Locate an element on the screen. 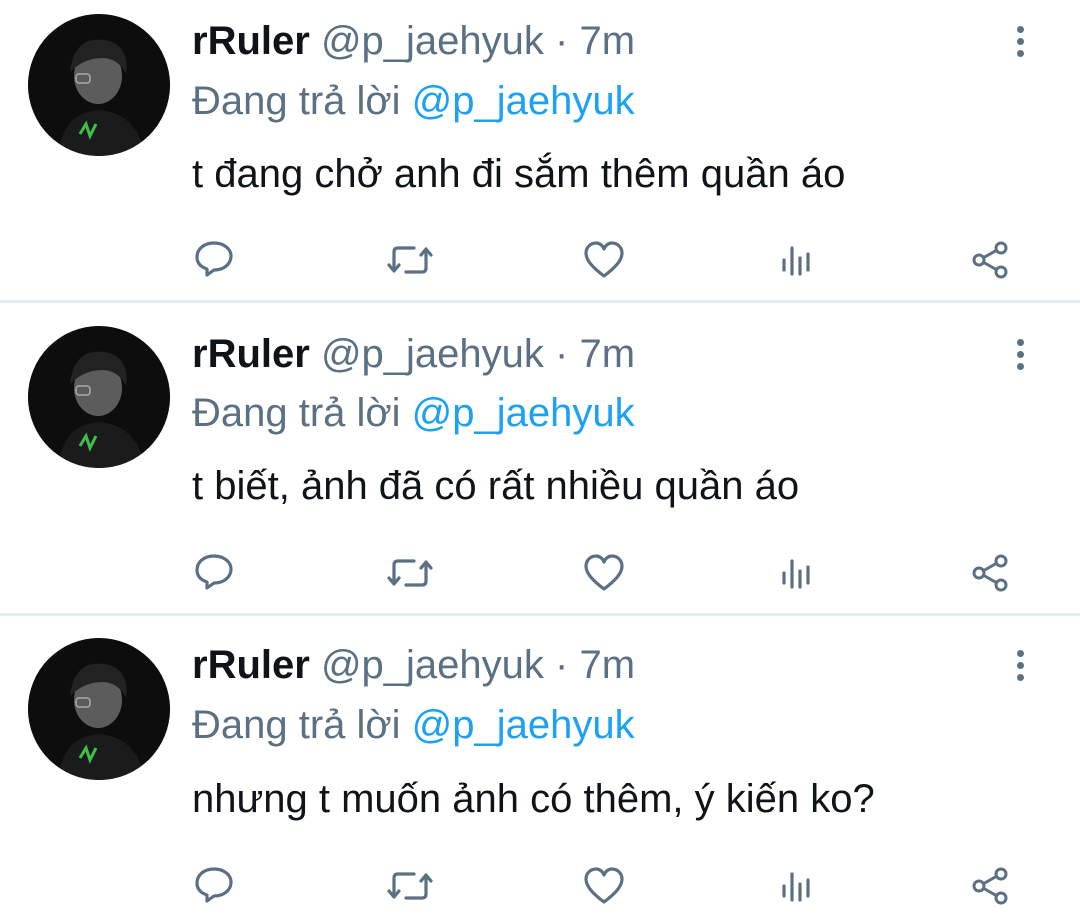  tweet-text: t biết, ảnh đã có rất nhiều quần áo is located at coordinates (496, 486).